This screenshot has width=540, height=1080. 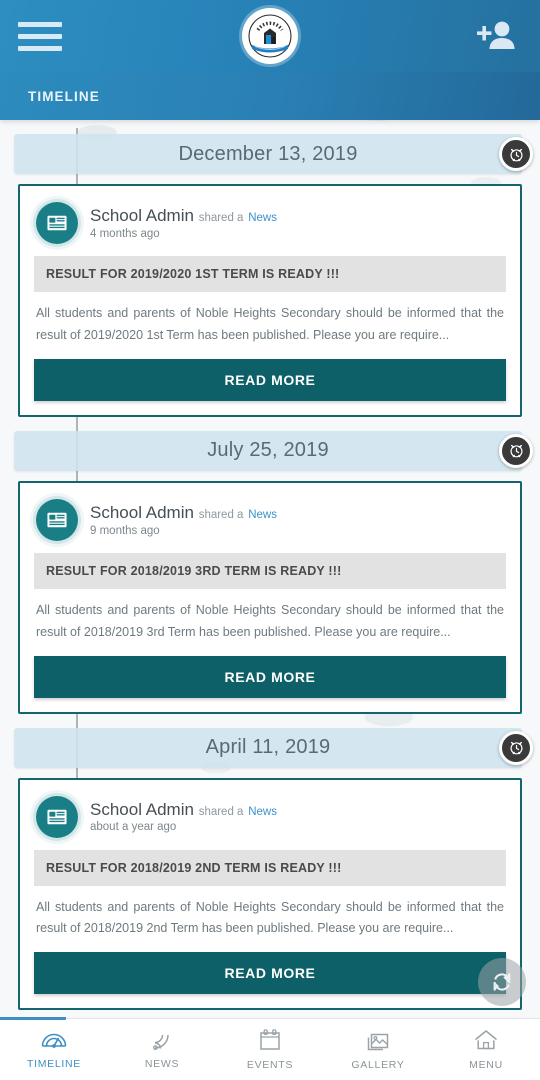 I want to click on school-crest-logo, so click(x=270, y=36).